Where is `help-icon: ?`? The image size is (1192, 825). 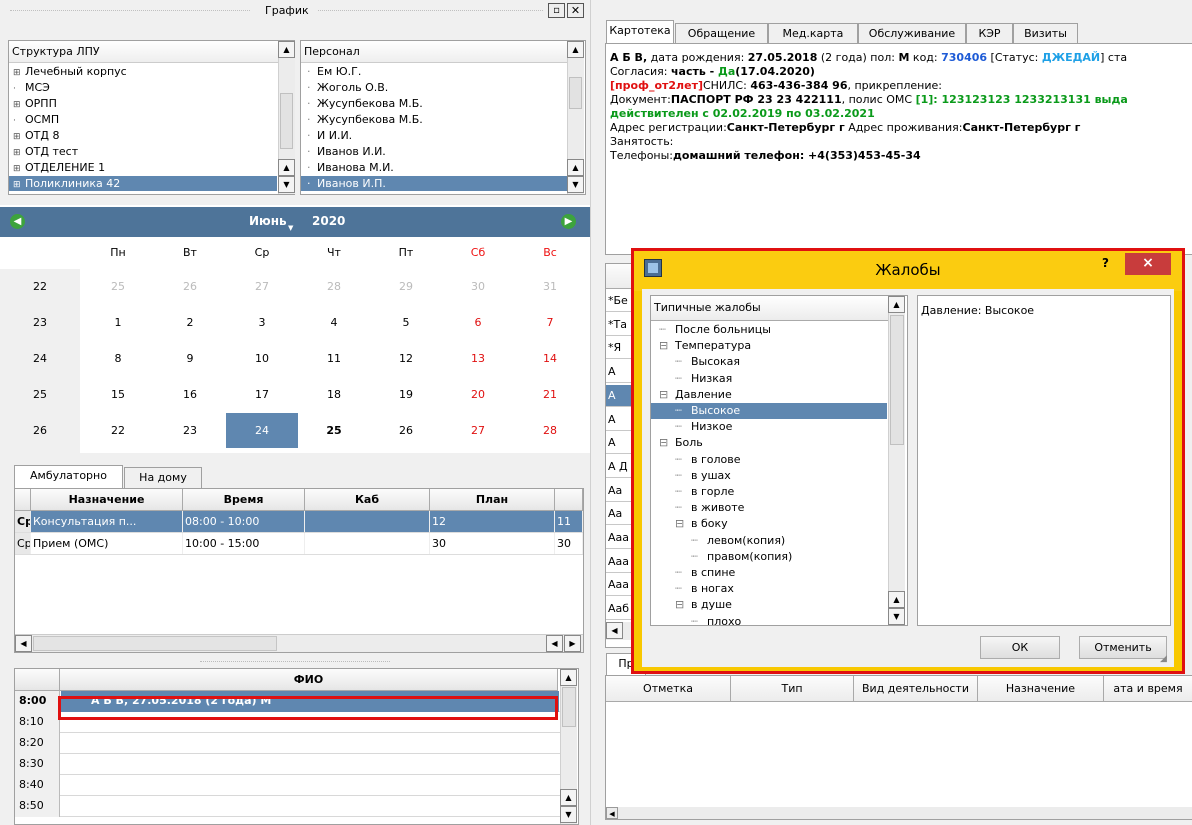
help-icon: ? is located at coordinates (1105, 263).